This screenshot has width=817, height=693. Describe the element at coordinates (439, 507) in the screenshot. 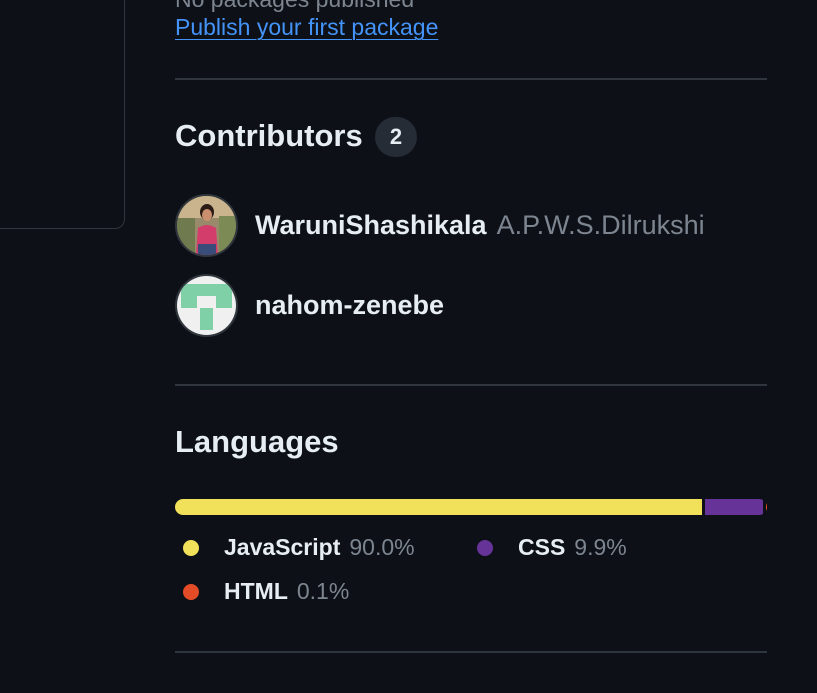

I see `language-segment-javascript` at that location.